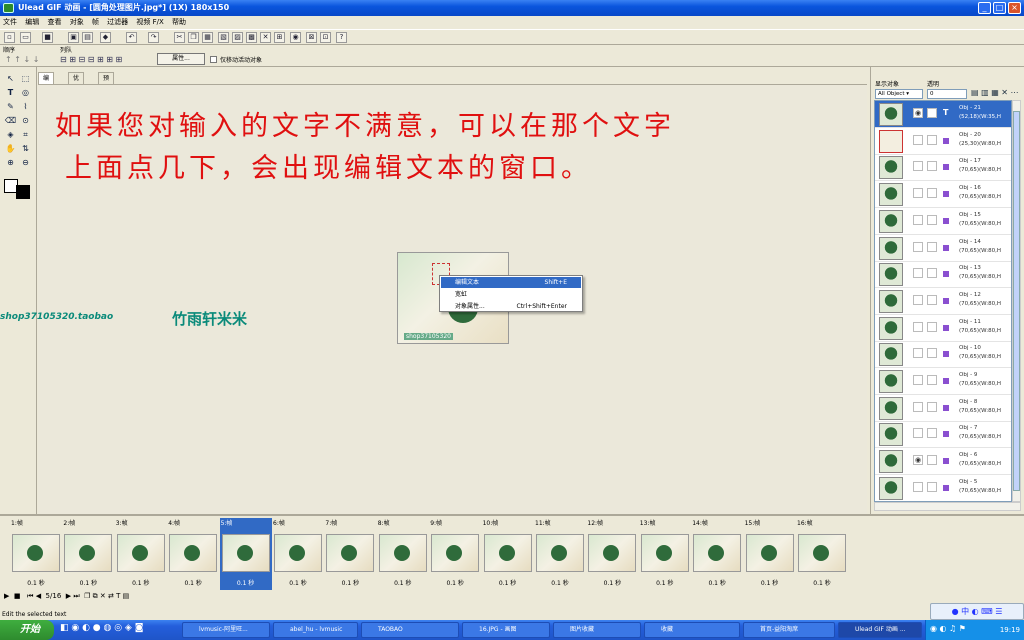 Image resolution: width=1024 pixels, height=640 pixels. I want to click on add-image-icon: ▣, so click(73, 37).